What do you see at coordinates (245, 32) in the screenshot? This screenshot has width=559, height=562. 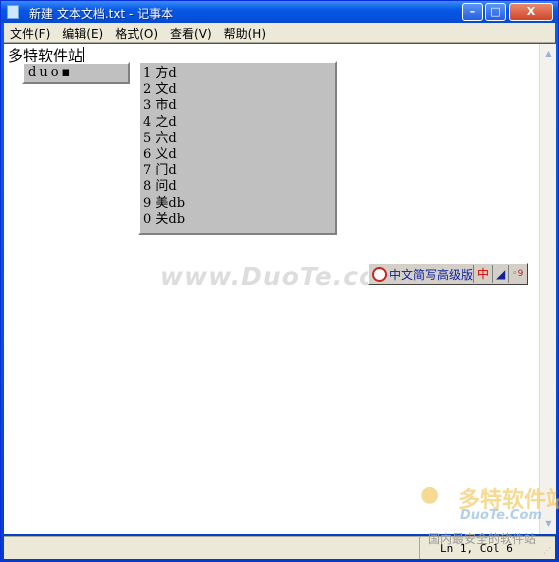 I see `menu-help: 帮助(H)` at bounding box center [245, 32].